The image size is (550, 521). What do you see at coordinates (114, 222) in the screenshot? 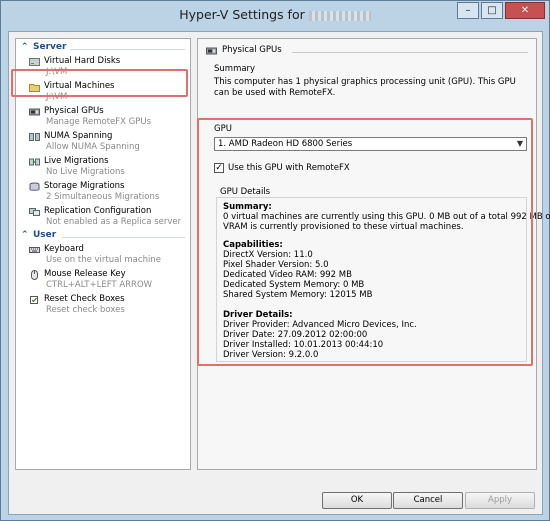
I see `nav-item-value: Not enabled as a Replica server` at bounding box center [114, 222].